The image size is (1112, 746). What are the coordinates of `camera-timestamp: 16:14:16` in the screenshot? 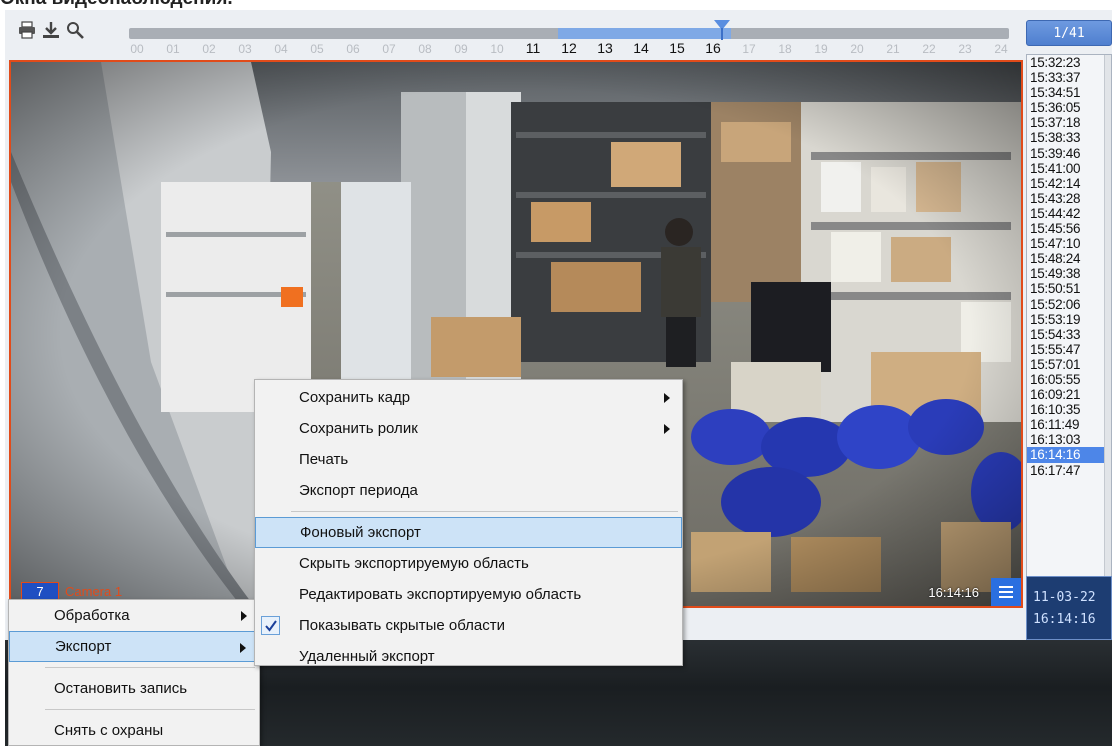 It's located at (953, 592).